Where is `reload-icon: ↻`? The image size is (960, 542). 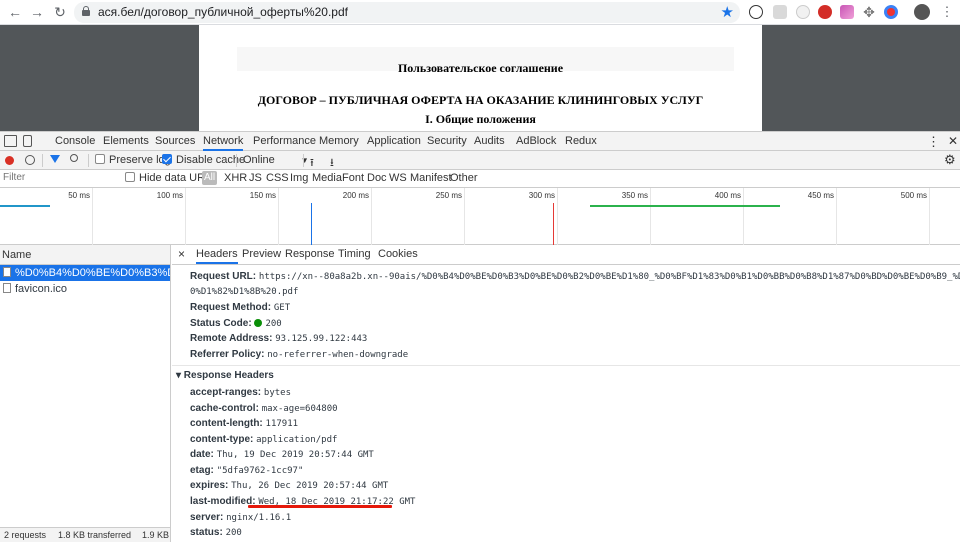
reload-icon: ↻ is located at coordinates (60, 12).